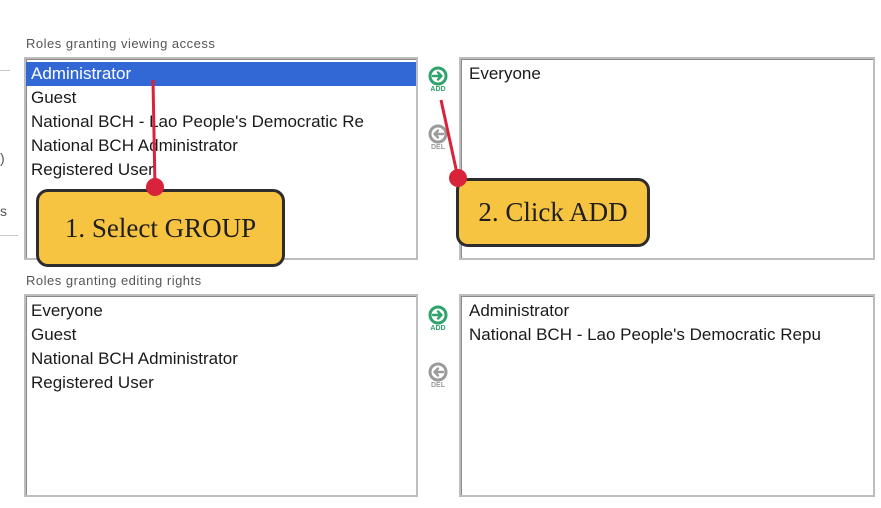  I want to click on editing-del-button: DEL, so click(438, 376).